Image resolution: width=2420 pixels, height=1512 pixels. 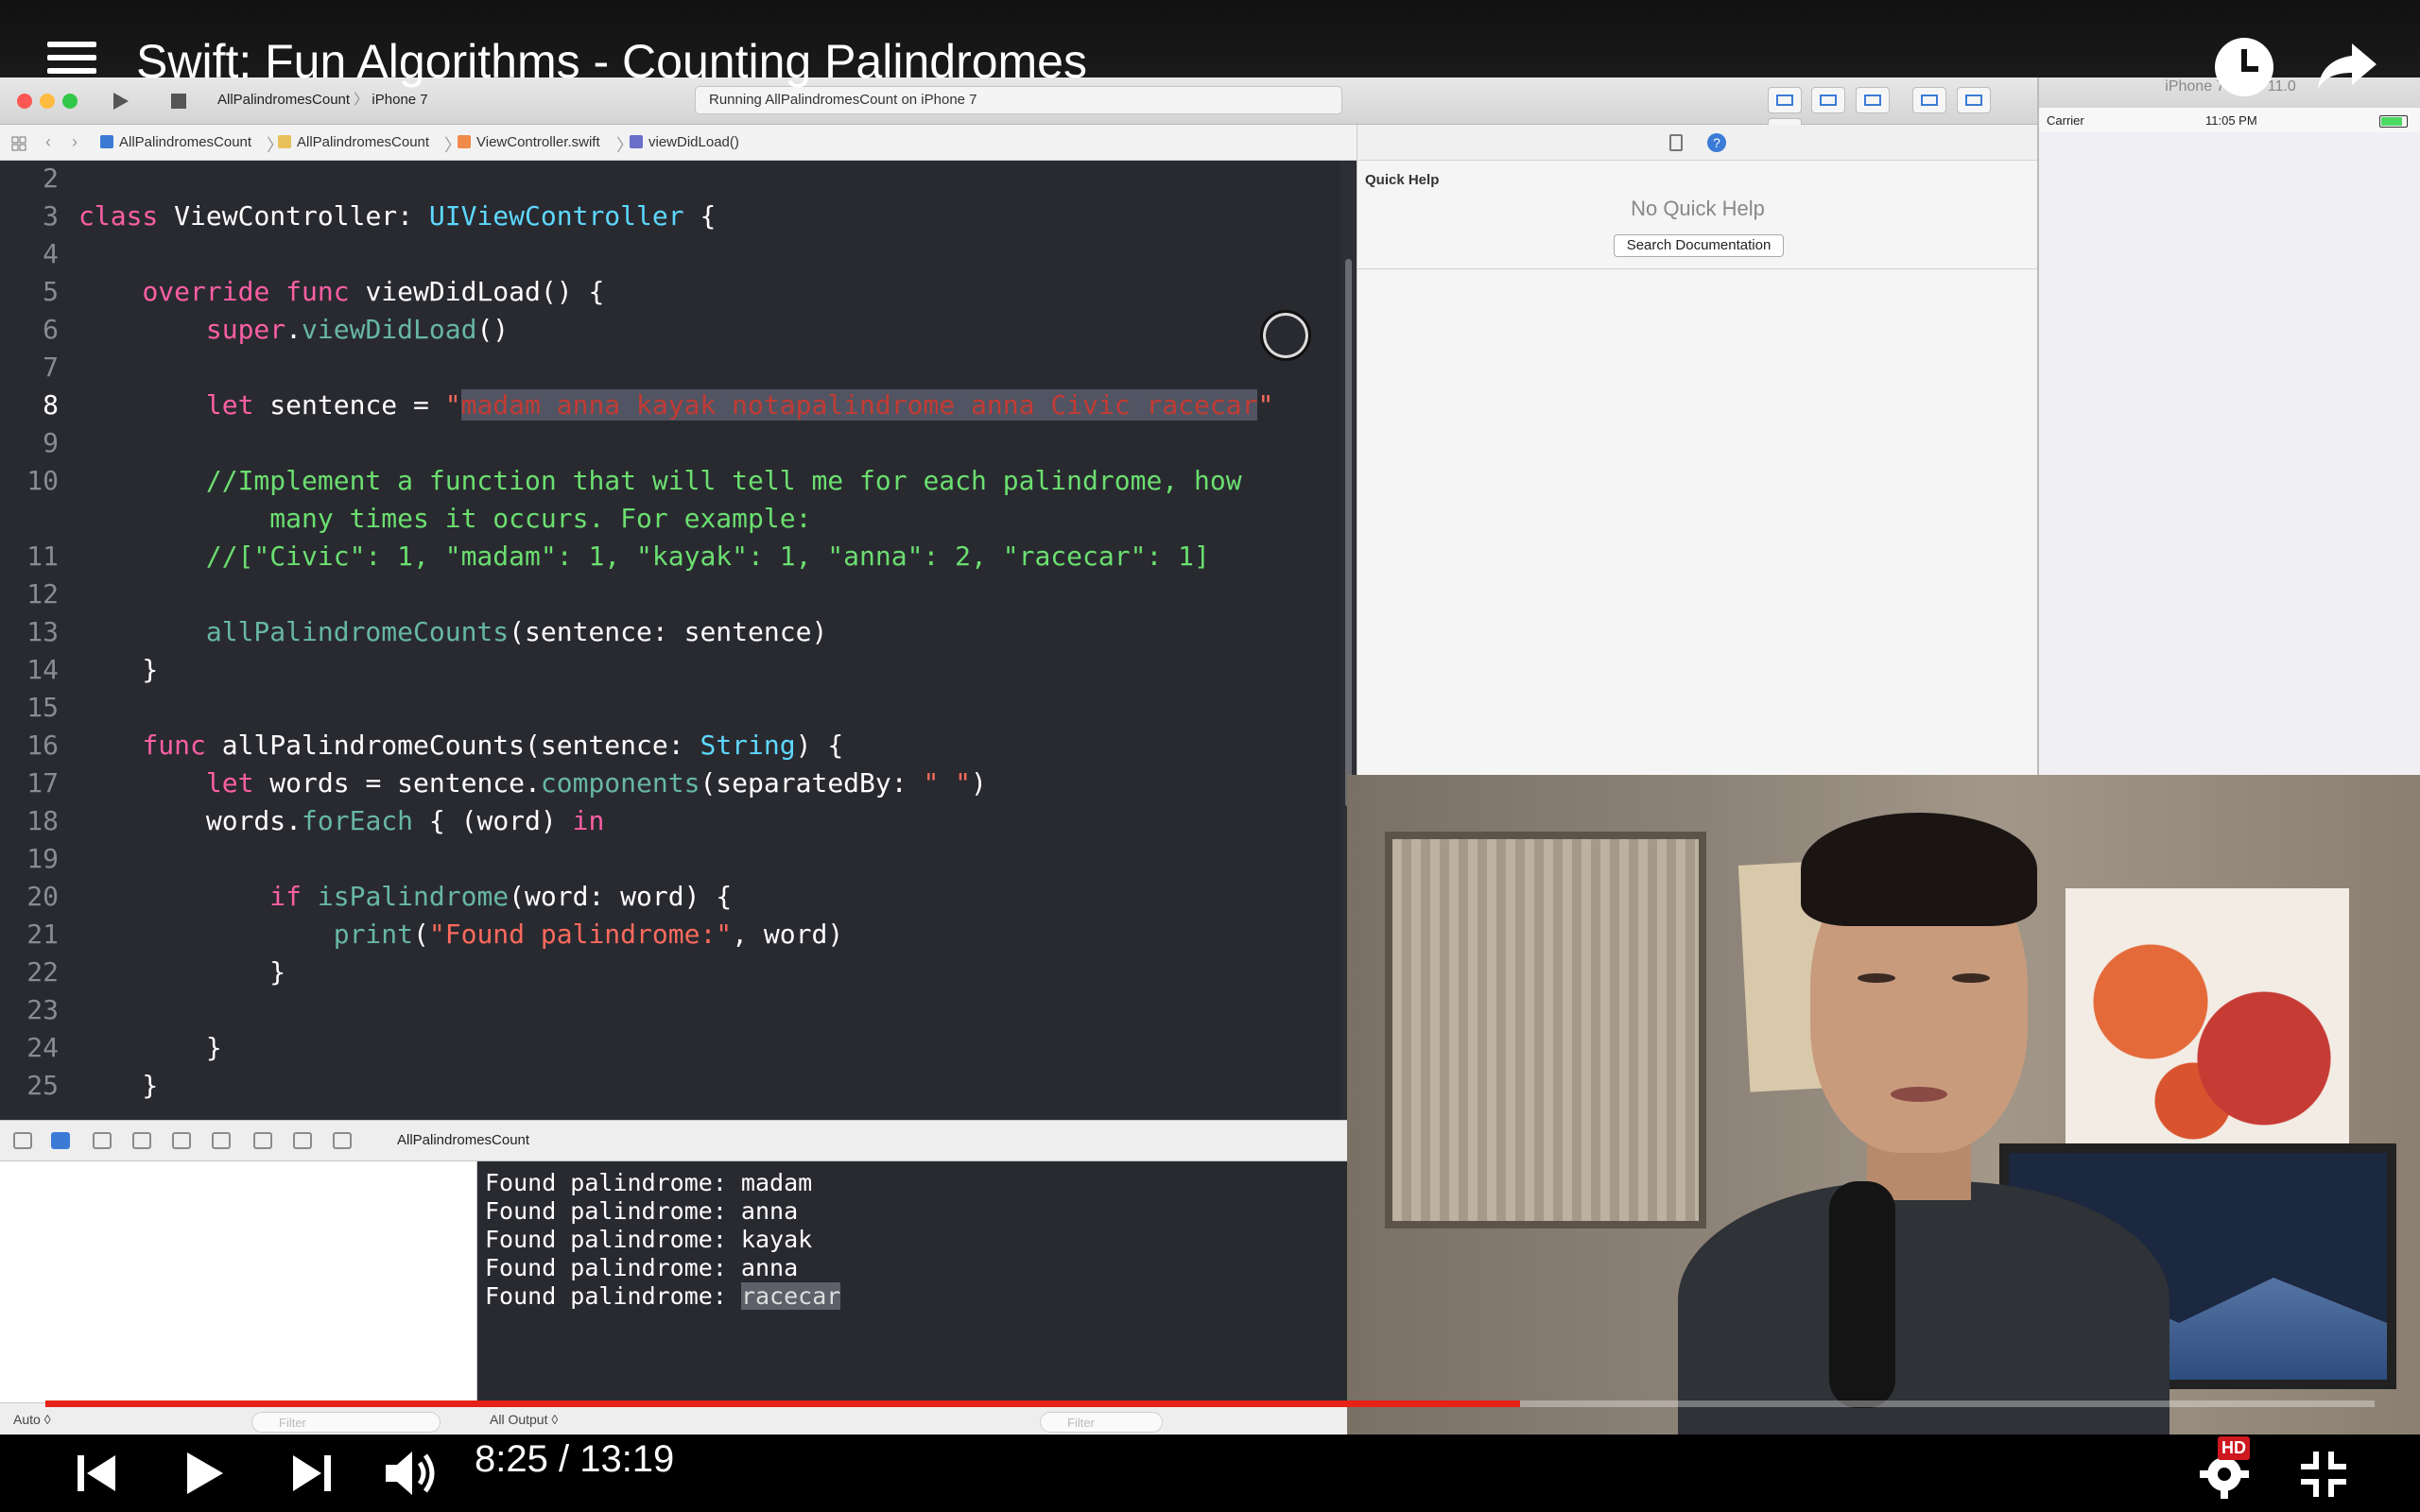 I want to click on location-icon, so click(x=342, y=1140).